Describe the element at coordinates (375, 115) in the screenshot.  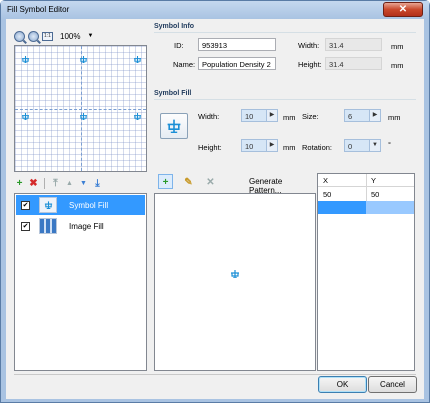
I see `size-arrow-icon: ▶` at that location.